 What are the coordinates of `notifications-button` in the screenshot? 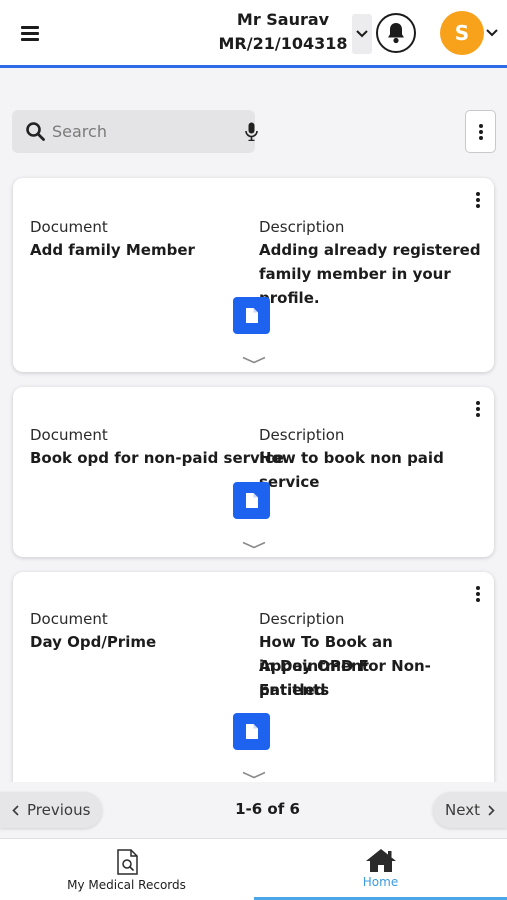 It's located at (396, 33).